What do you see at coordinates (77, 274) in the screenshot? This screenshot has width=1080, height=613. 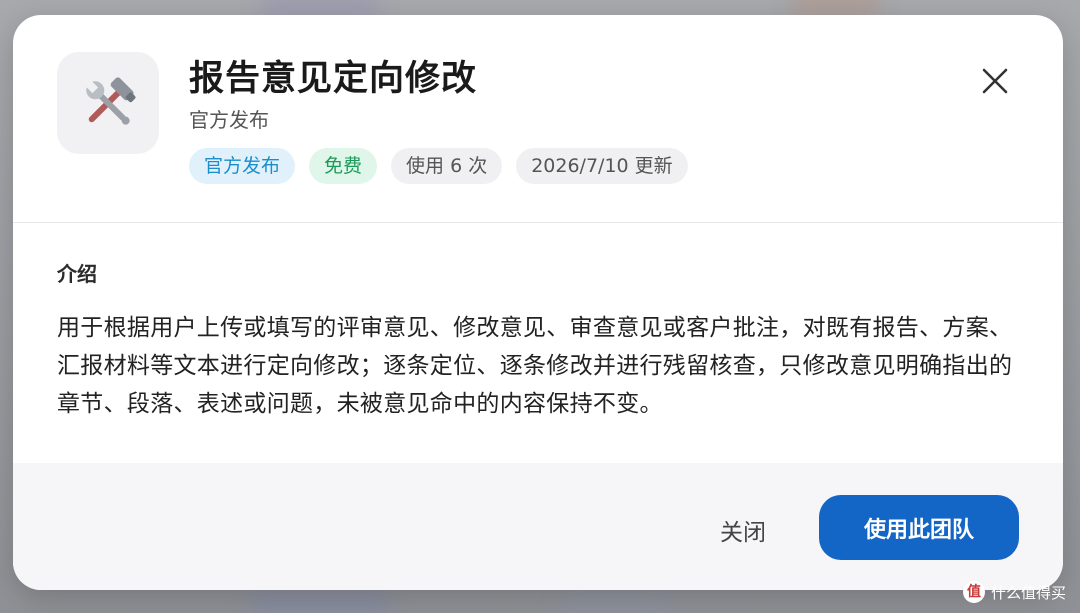 I see `intro-heading: 介绍` at bounding box center [77, 274].